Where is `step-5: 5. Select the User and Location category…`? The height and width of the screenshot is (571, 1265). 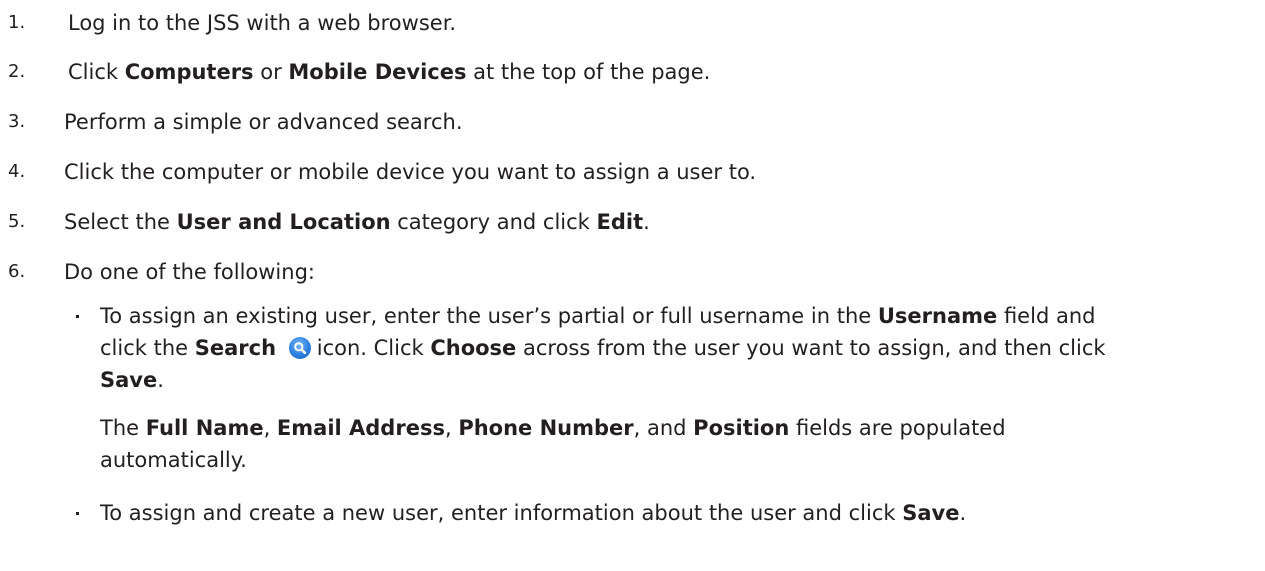 step-5: 5. Select the User and Location category… is located at coordinates (632, 222).